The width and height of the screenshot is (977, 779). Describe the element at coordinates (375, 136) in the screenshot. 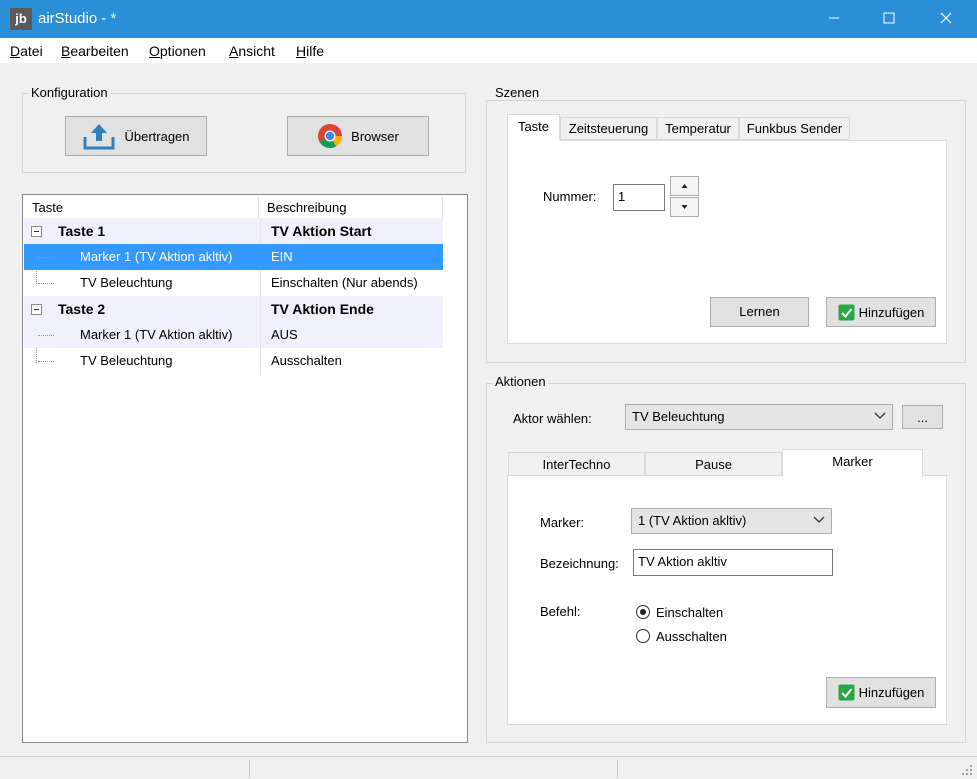

I see `browser-button-label: Browser` at that location.